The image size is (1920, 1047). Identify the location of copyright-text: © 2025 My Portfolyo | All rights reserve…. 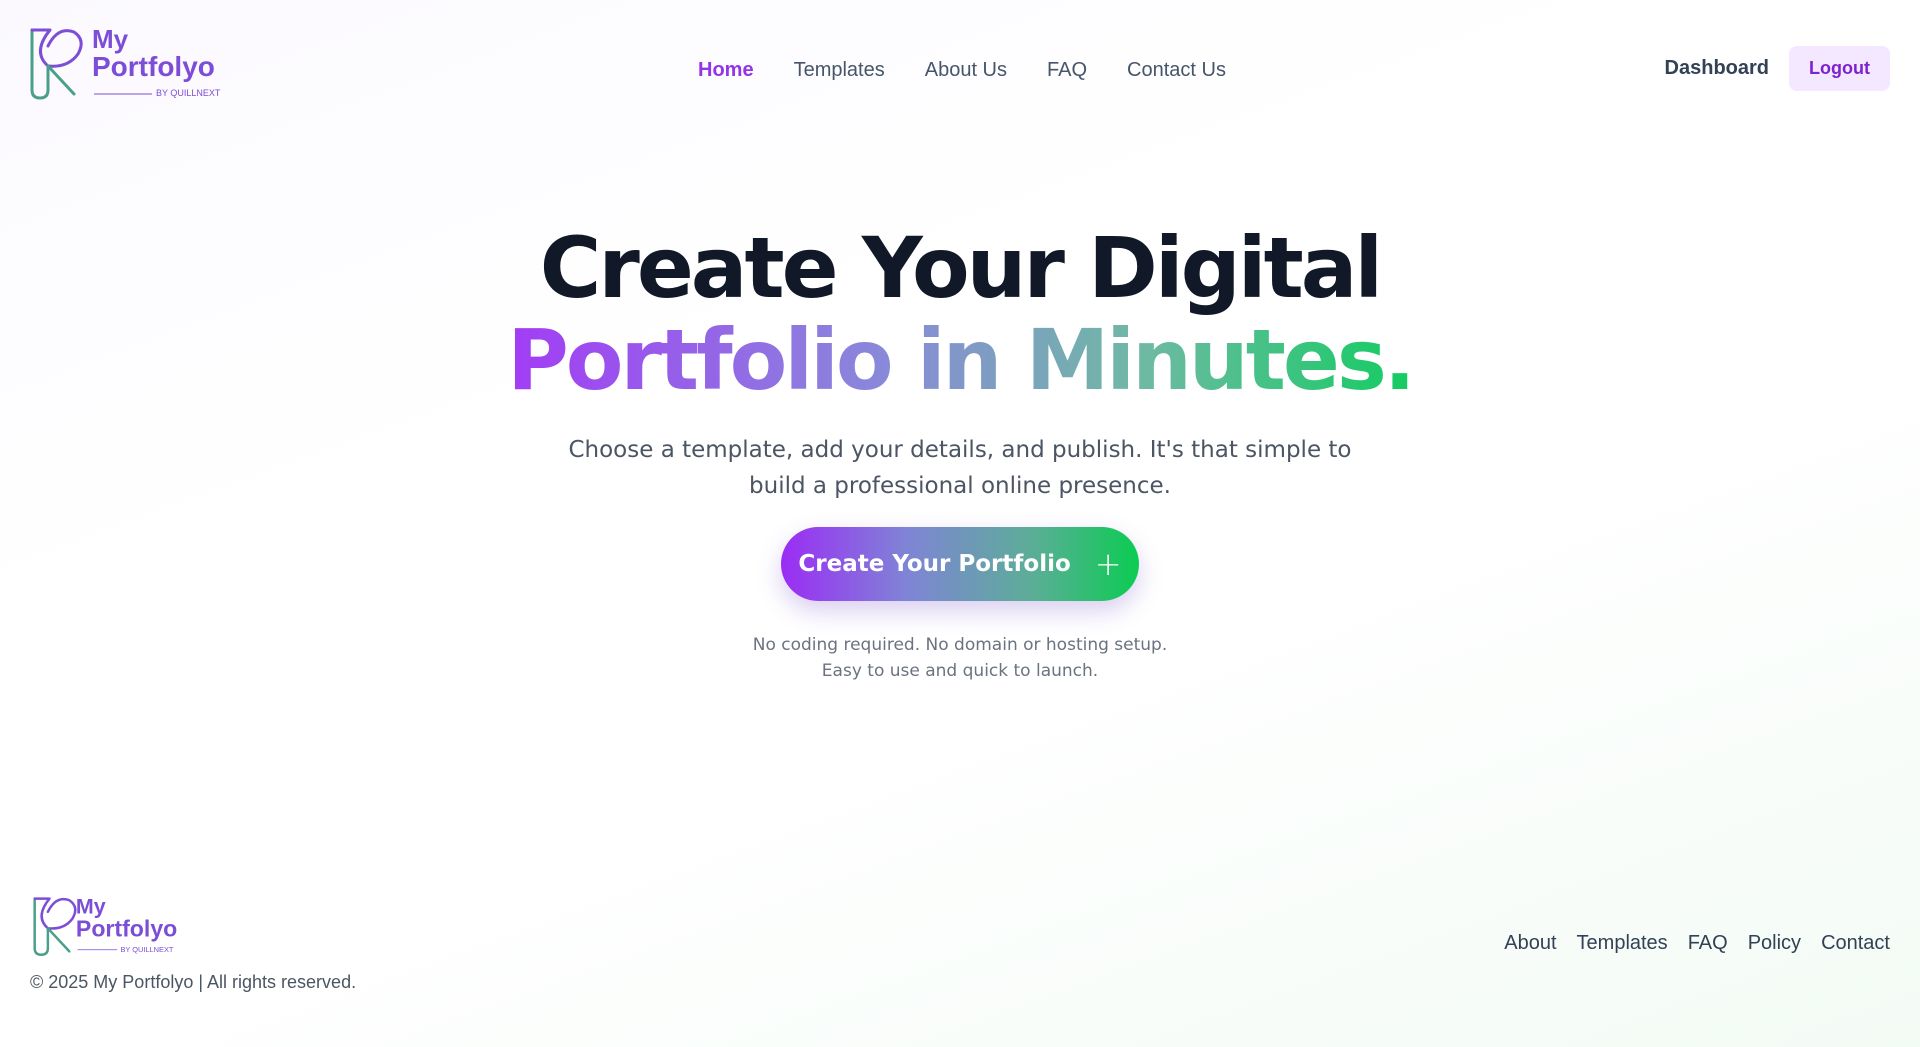
(193, 982).